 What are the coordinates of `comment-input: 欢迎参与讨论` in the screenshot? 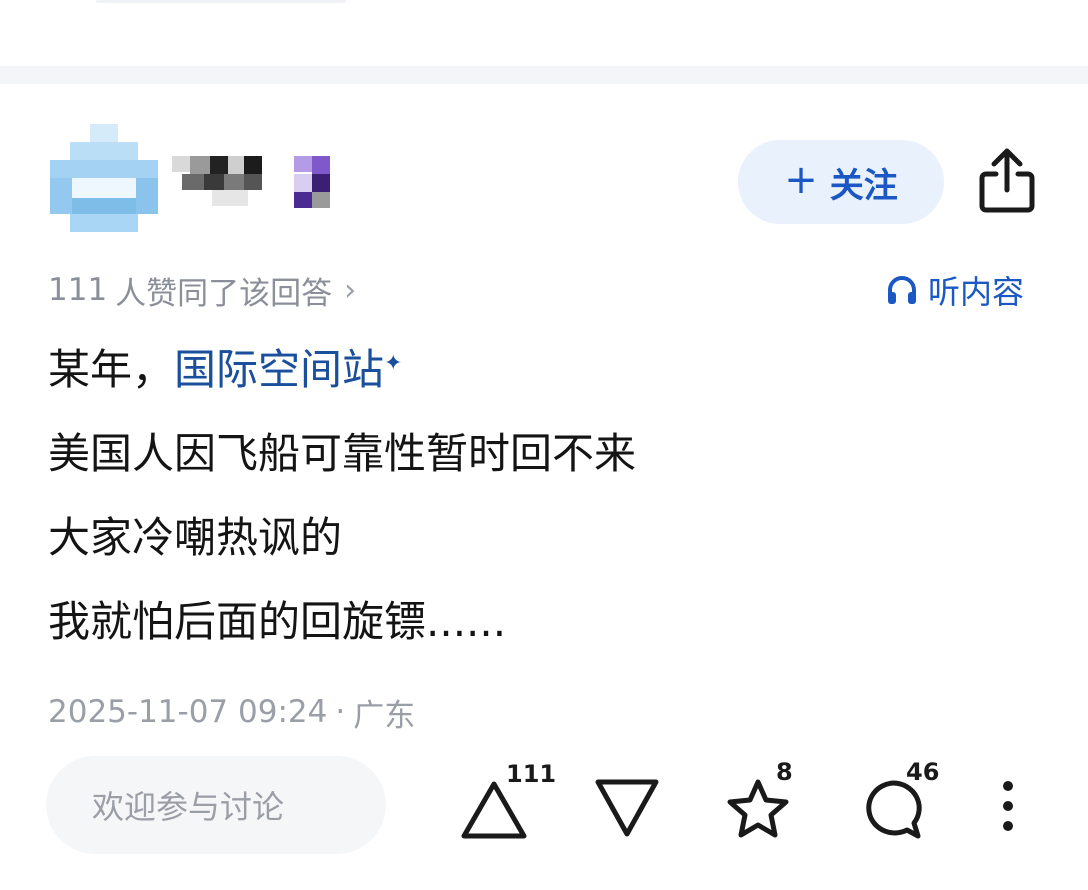 It's located at (216, 805).